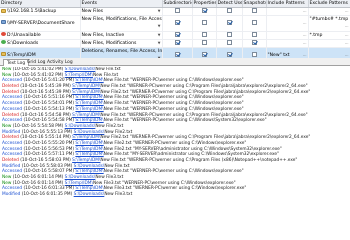 The width and height of the screenshot is (350, 240). Describe the element at coordinates (329, 4) in the screenshot. I see `column-header: Exclude Patterns` at that location.